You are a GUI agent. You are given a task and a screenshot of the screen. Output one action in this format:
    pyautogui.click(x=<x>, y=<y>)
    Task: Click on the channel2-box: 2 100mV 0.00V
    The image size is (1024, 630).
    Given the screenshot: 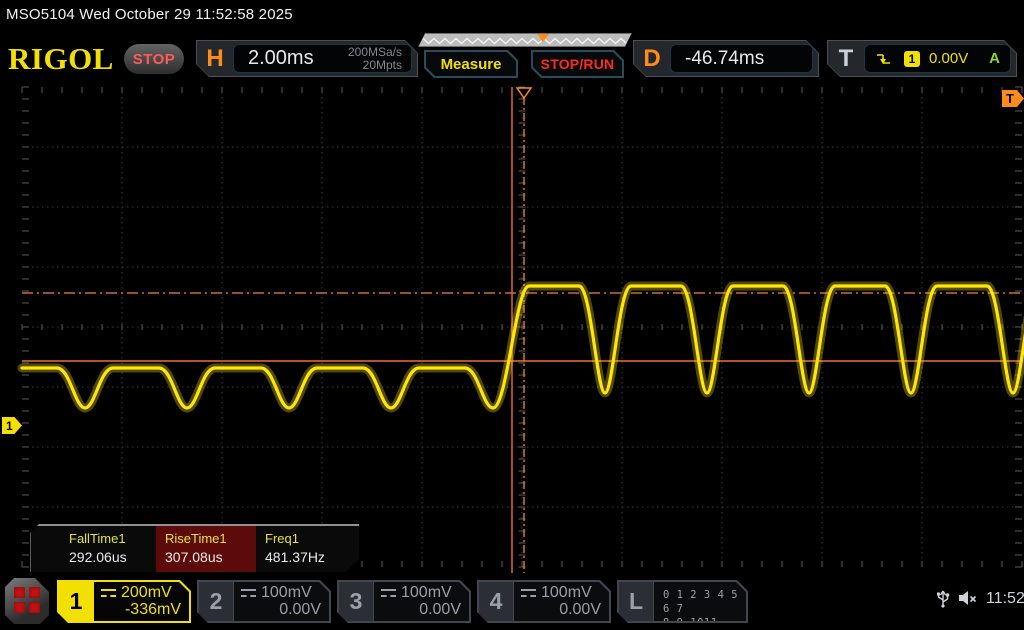 What is the action you would take?
    pyautogui.click(x=264, y=601)
    